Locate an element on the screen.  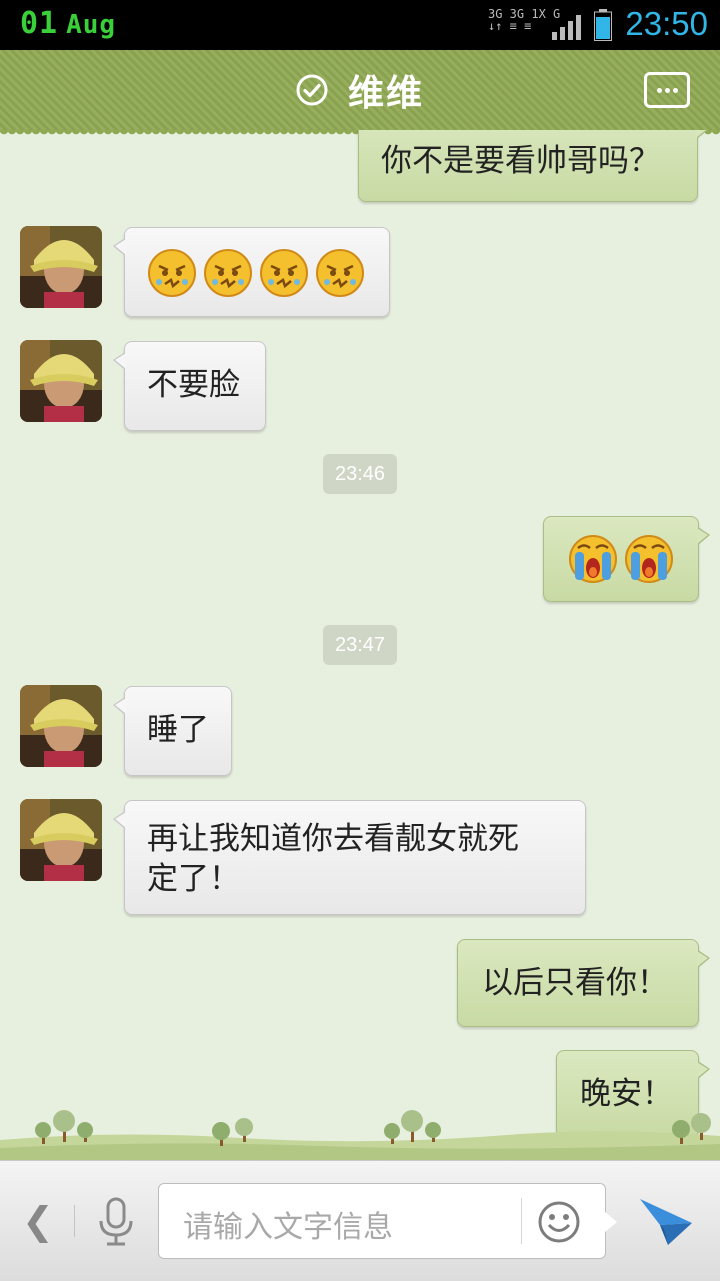
message-timestamp: 23:47 is located at coordinates (360, 645).